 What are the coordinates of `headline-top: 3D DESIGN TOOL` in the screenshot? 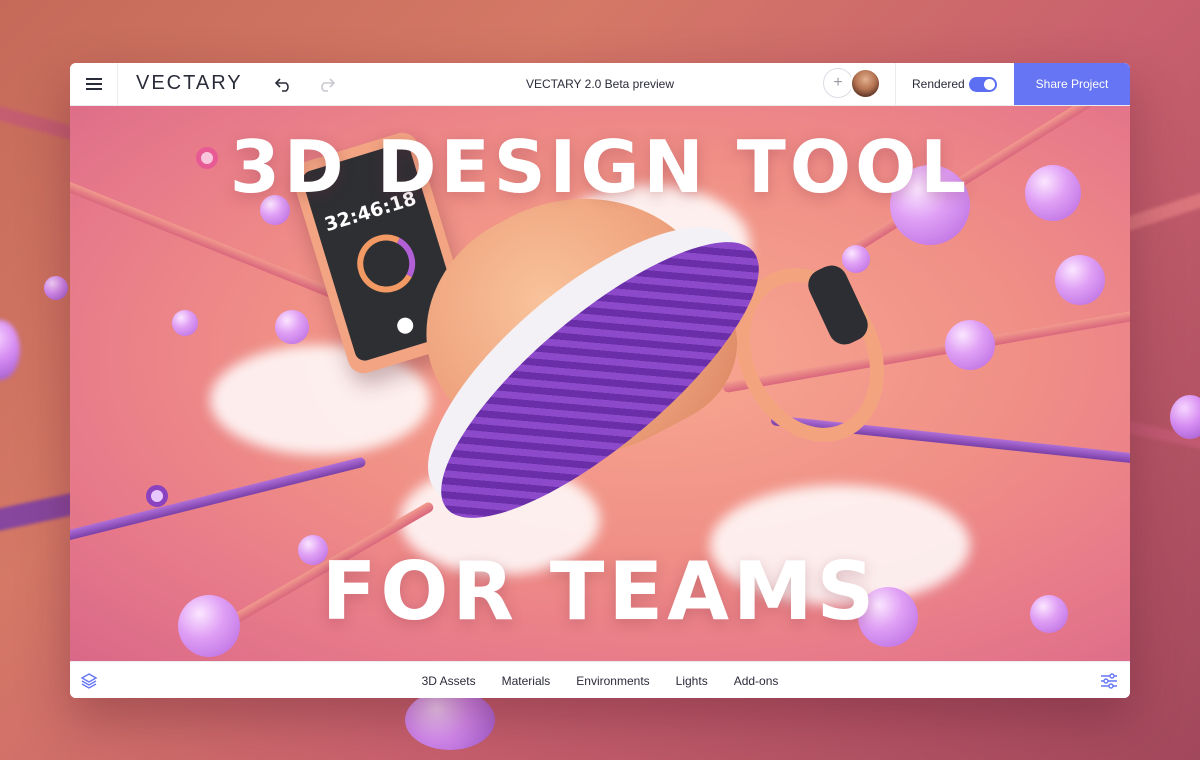 It's located at (600, 167).